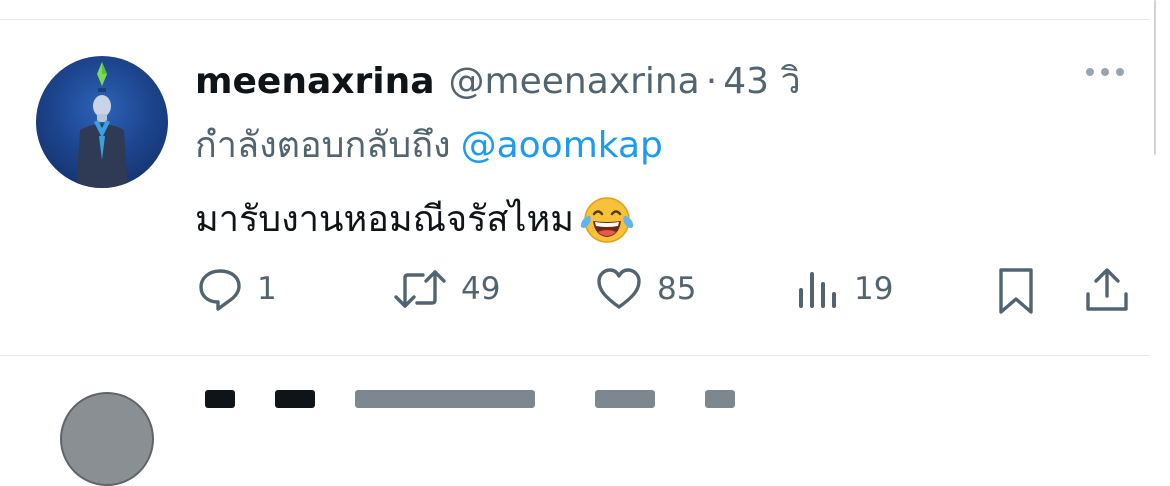 Image resolution: width=1170 pixels, height=486 pixels. I want to click on bookmark-icon, so click(1016, 291).